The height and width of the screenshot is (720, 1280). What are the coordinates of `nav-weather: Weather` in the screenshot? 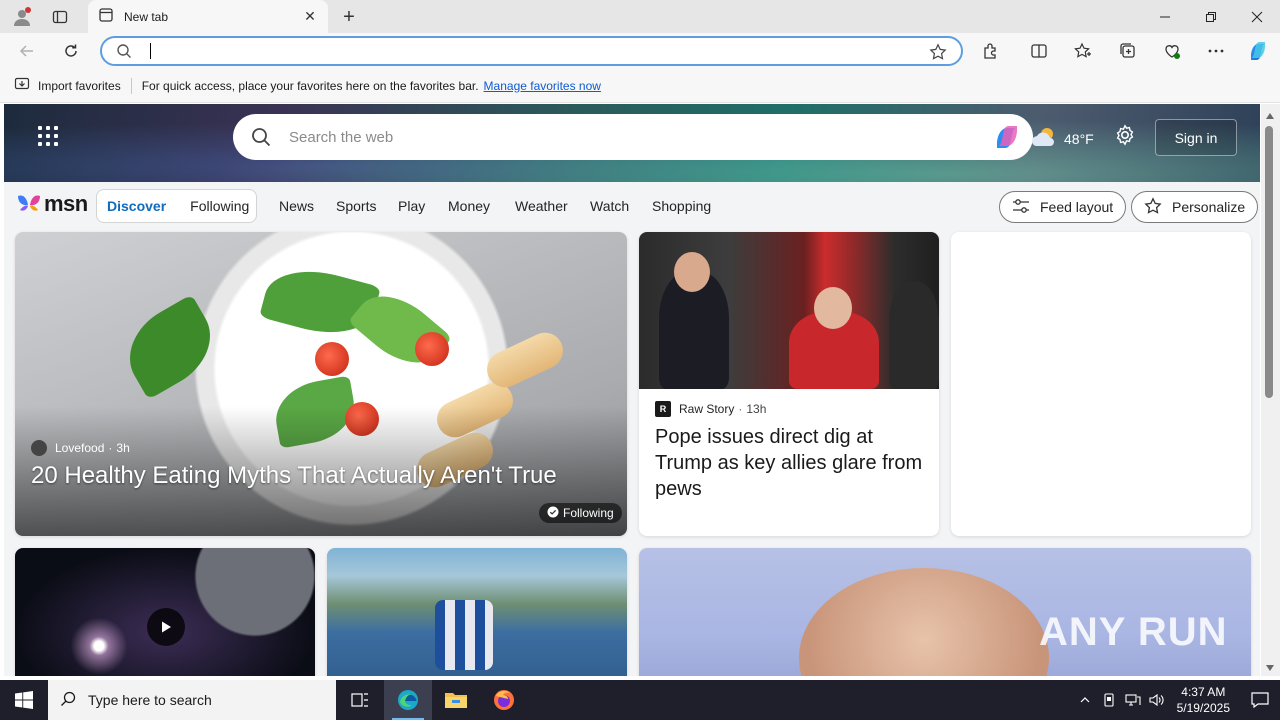 It's located at (541, 206).